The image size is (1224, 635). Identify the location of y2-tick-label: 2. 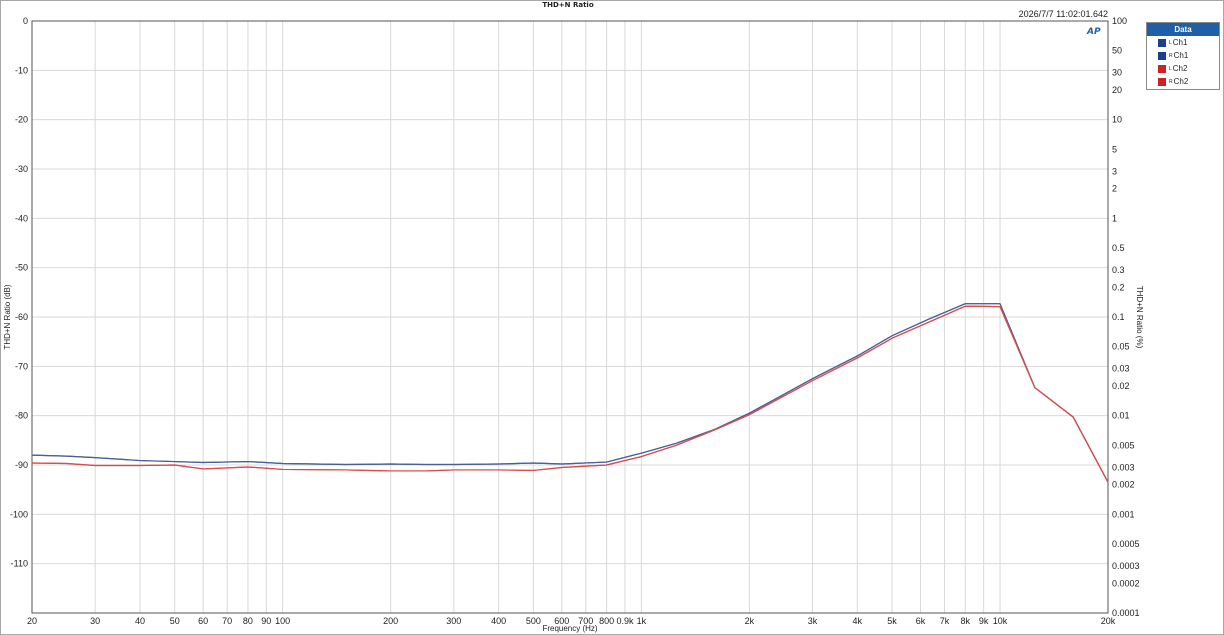
(1114, 189).